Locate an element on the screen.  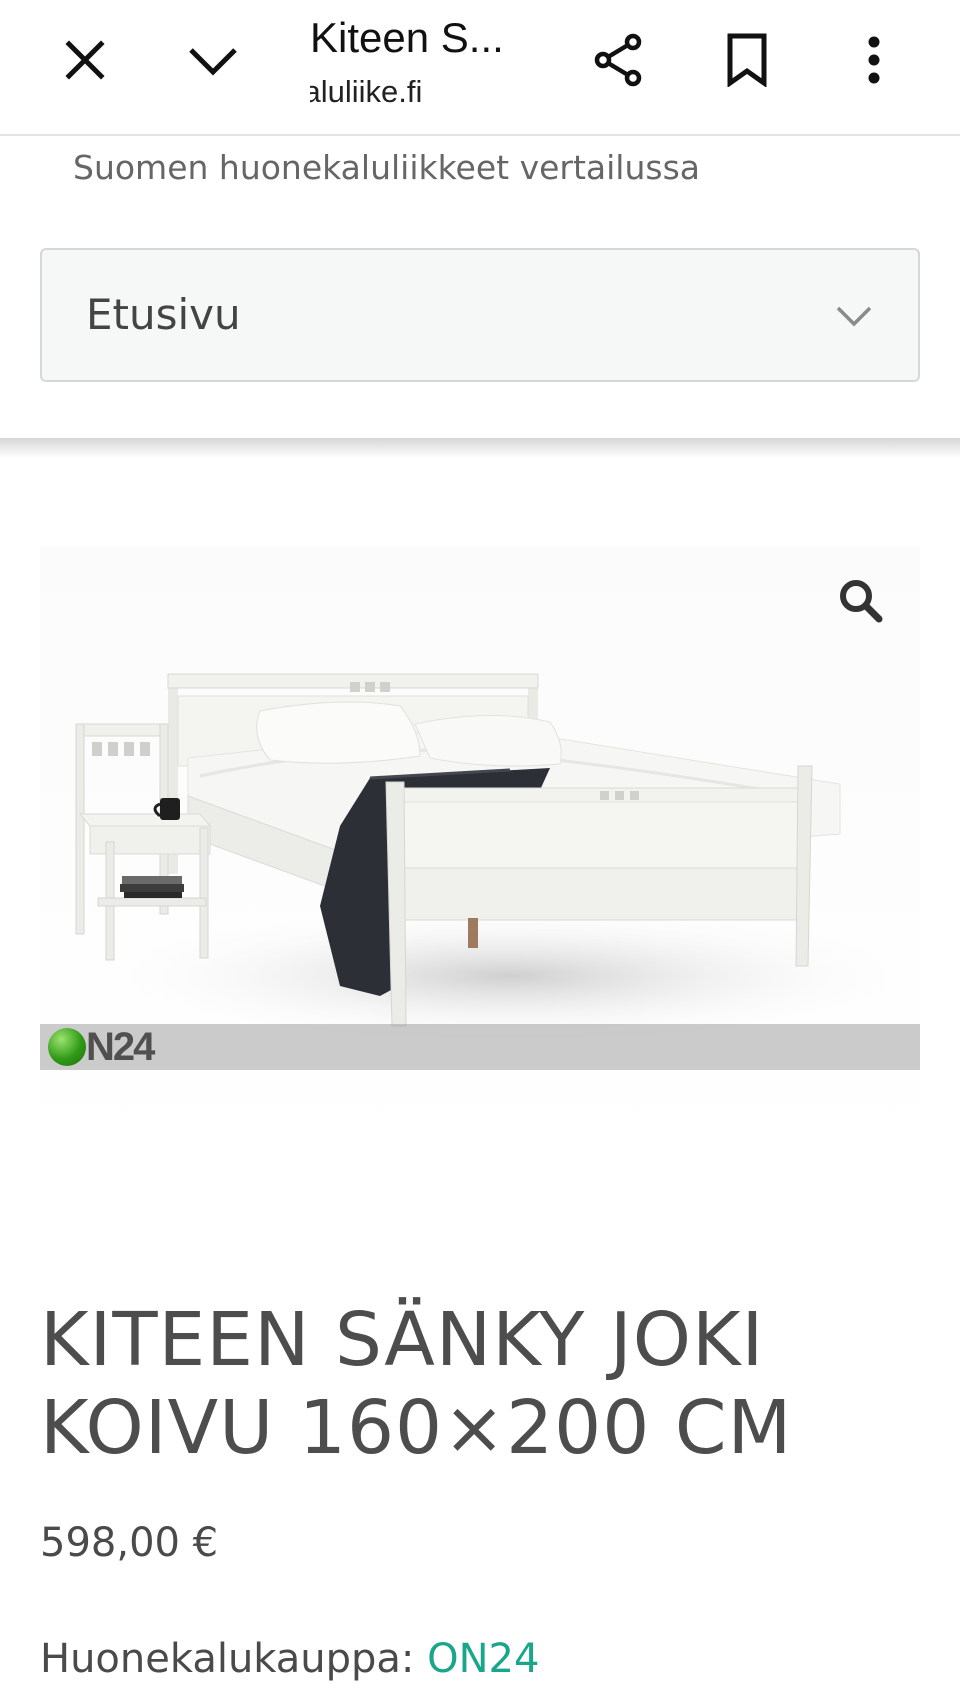
product-price: 598,00 € is located at coordinates (129, 1543).